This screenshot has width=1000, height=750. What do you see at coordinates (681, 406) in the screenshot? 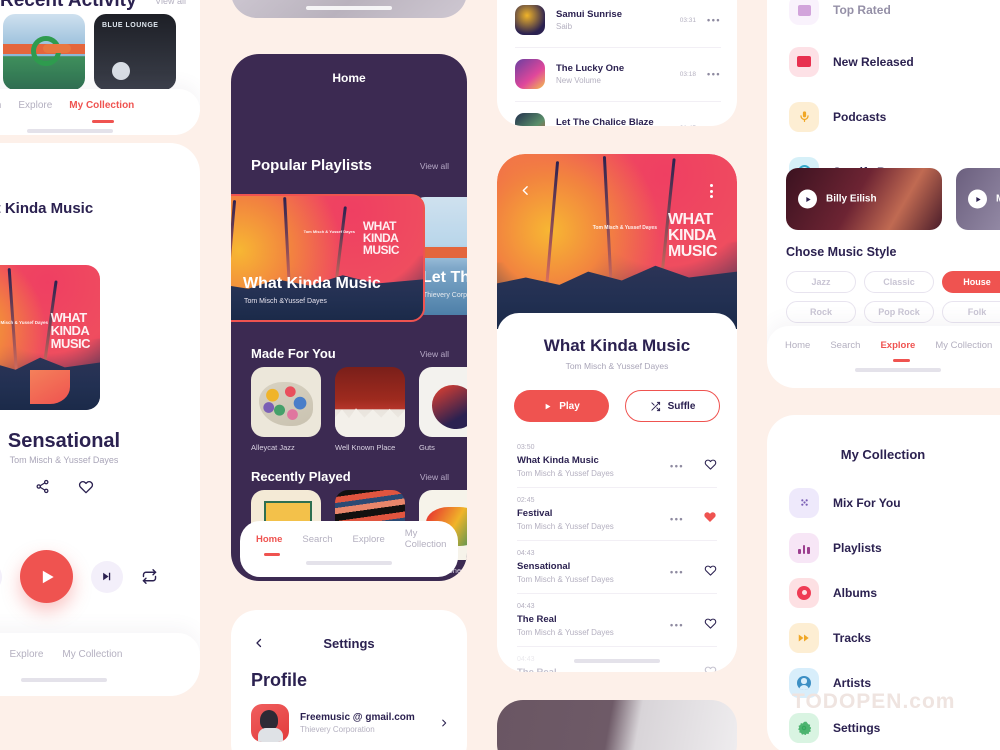
I see `shuffle-button-label: Suffle` at bounding box center [681, 406].